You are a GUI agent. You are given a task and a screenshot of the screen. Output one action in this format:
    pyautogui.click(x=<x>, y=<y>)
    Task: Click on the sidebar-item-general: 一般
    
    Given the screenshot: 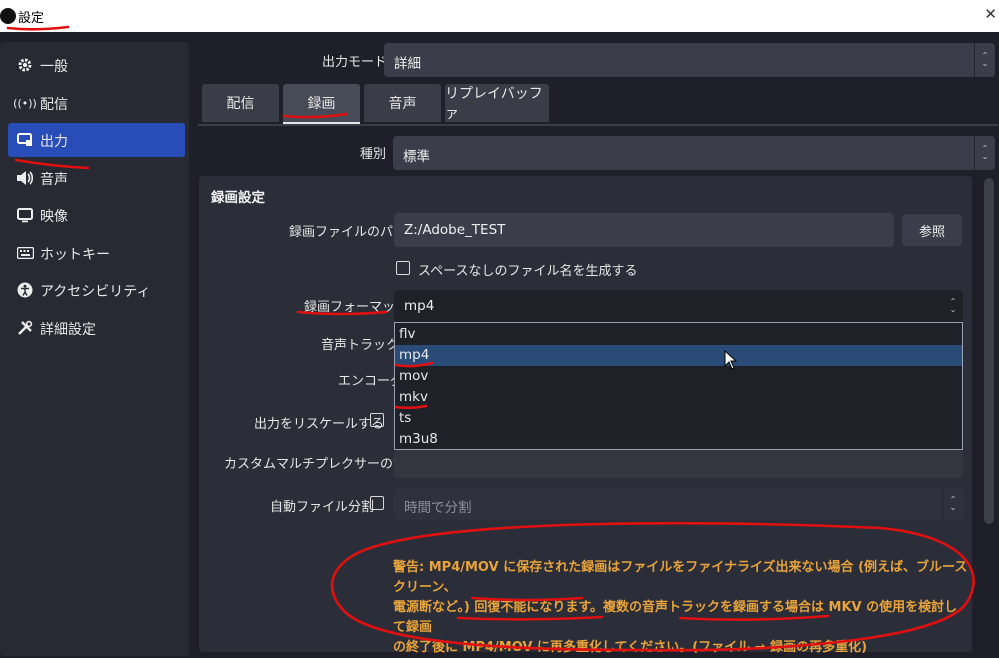 What is the action you would take?
    pyautogui.click(x=96, y=65)
    